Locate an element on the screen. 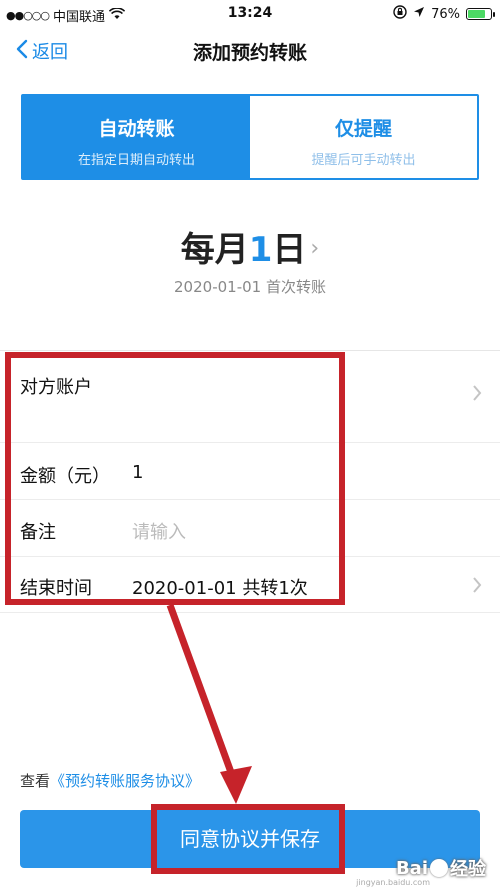  chevron-right-icon: › is located at coordinates (315, 248).